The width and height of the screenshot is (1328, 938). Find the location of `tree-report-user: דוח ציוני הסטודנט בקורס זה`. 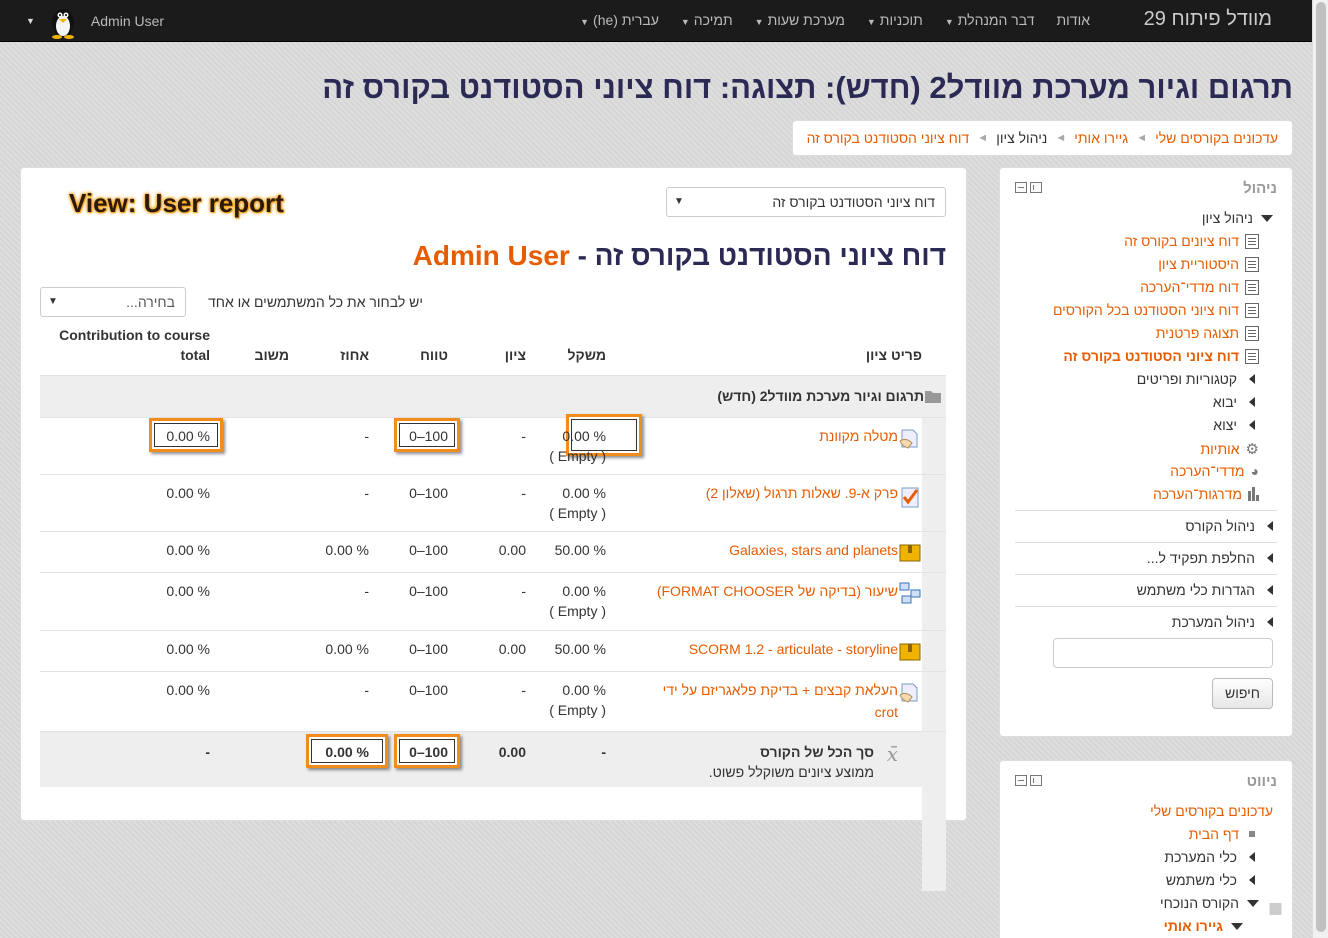

tree-report-user: דוח ציוני הסטודנט בקורס זה is located at coordinates (1161, 356).